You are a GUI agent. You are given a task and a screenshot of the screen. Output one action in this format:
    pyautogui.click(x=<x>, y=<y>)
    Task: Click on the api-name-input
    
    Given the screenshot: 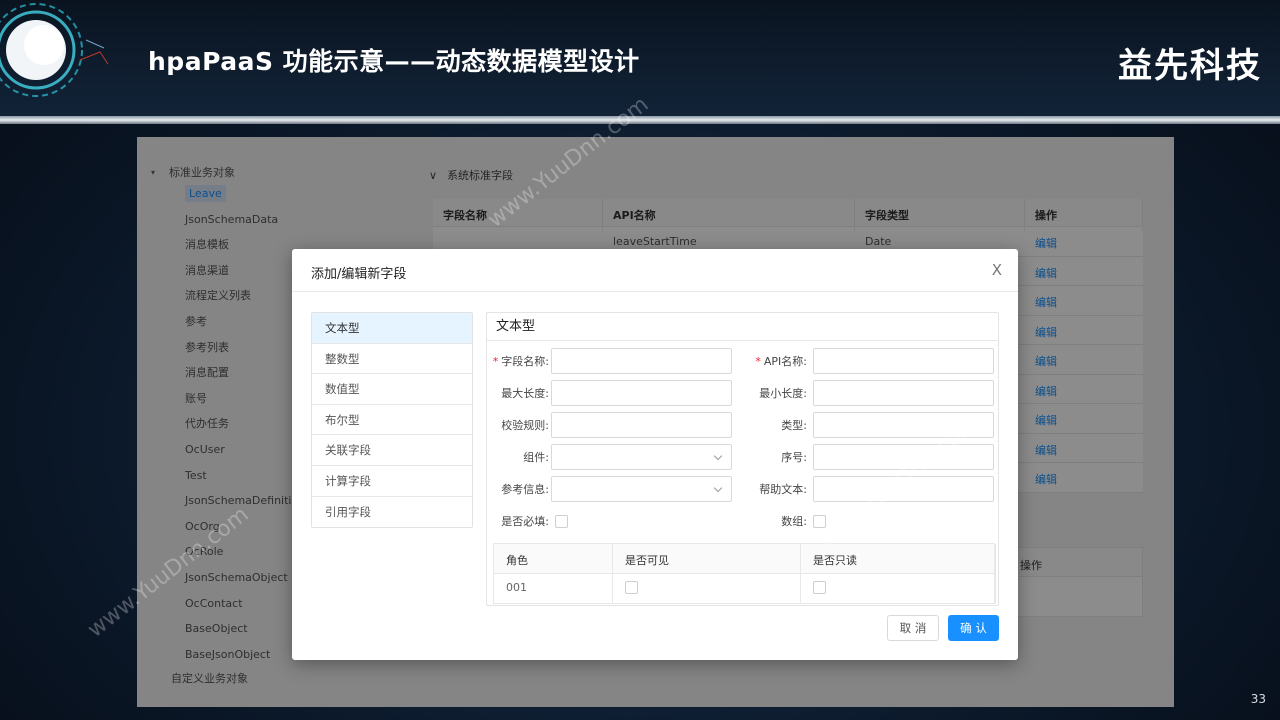 What is the action you would take?
    pyautogui.click(x=903, y=361)
    